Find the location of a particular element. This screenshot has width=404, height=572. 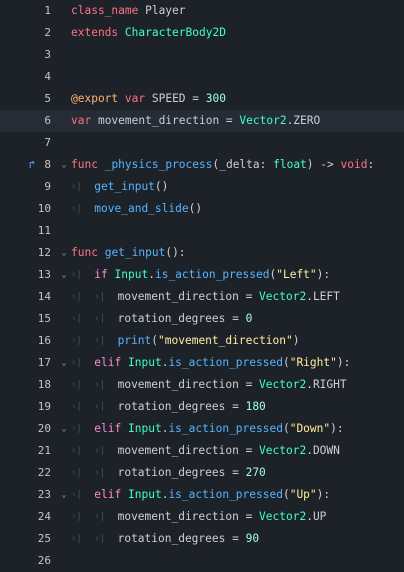

code-token: void is located at coordinates (354, 164).